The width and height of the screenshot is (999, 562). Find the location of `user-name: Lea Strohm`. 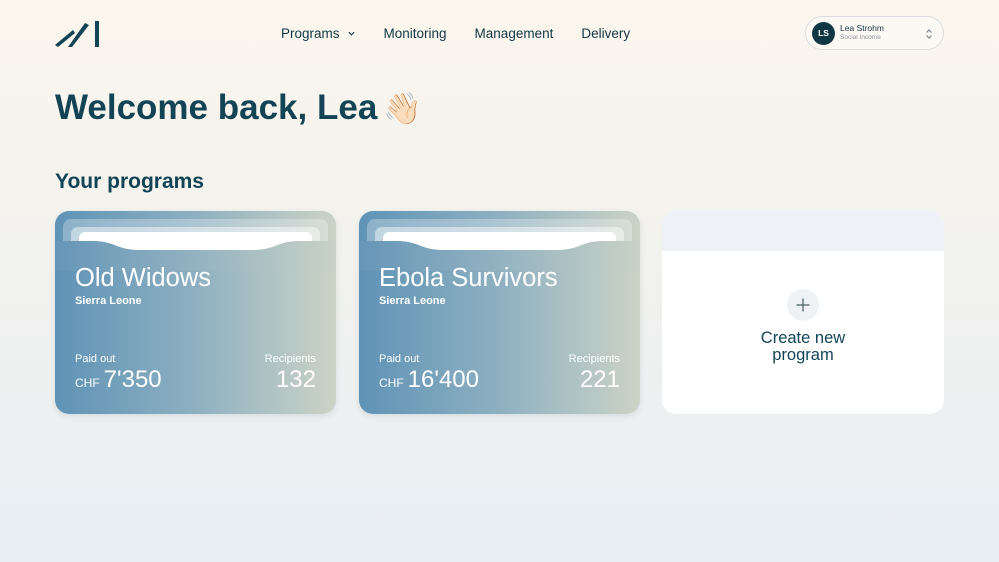

user-name: Lea Strohm is located at coordinates (862, 28).